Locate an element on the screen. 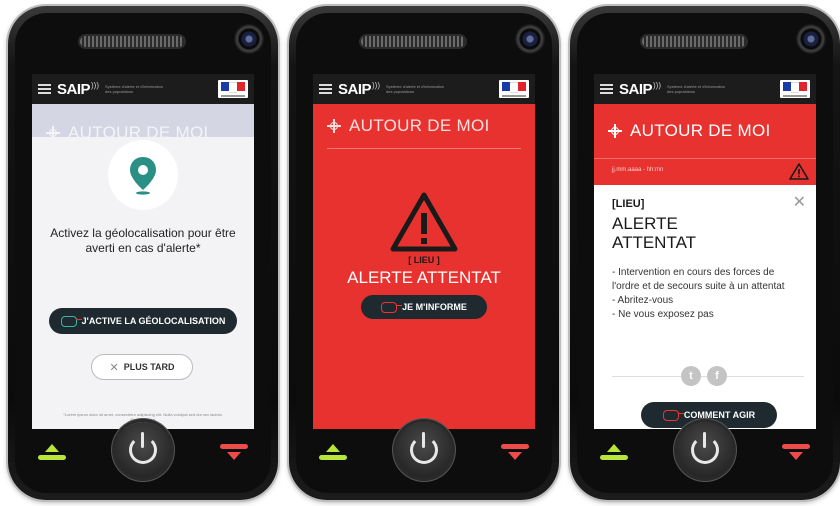 The width and height of the screenshot is (840, 506). facebook-icon: f is located at coordinates (717, 376).